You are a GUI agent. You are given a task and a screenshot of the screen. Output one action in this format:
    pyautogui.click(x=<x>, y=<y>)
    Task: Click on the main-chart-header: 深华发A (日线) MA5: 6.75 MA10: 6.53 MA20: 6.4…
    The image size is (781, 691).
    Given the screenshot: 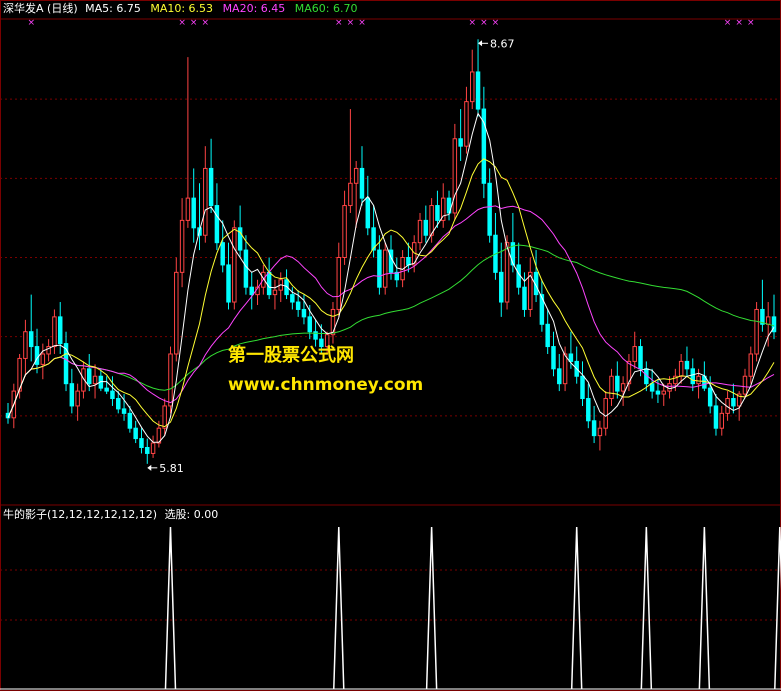 What is the action you would take?
    pyautogui.click(x=183, y=9)
    